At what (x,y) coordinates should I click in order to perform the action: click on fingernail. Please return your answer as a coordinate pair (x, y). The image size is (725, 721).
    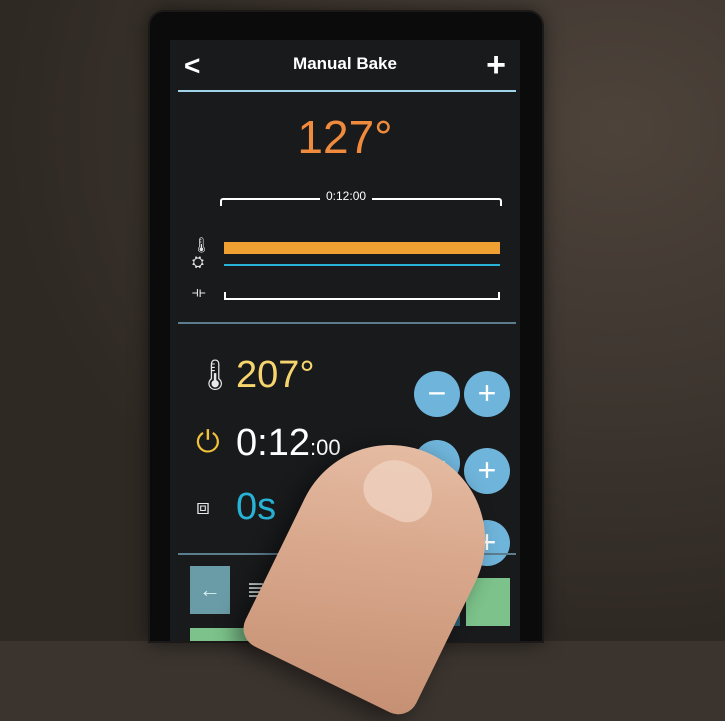
    Looking at the image, I should click on (399, 490).